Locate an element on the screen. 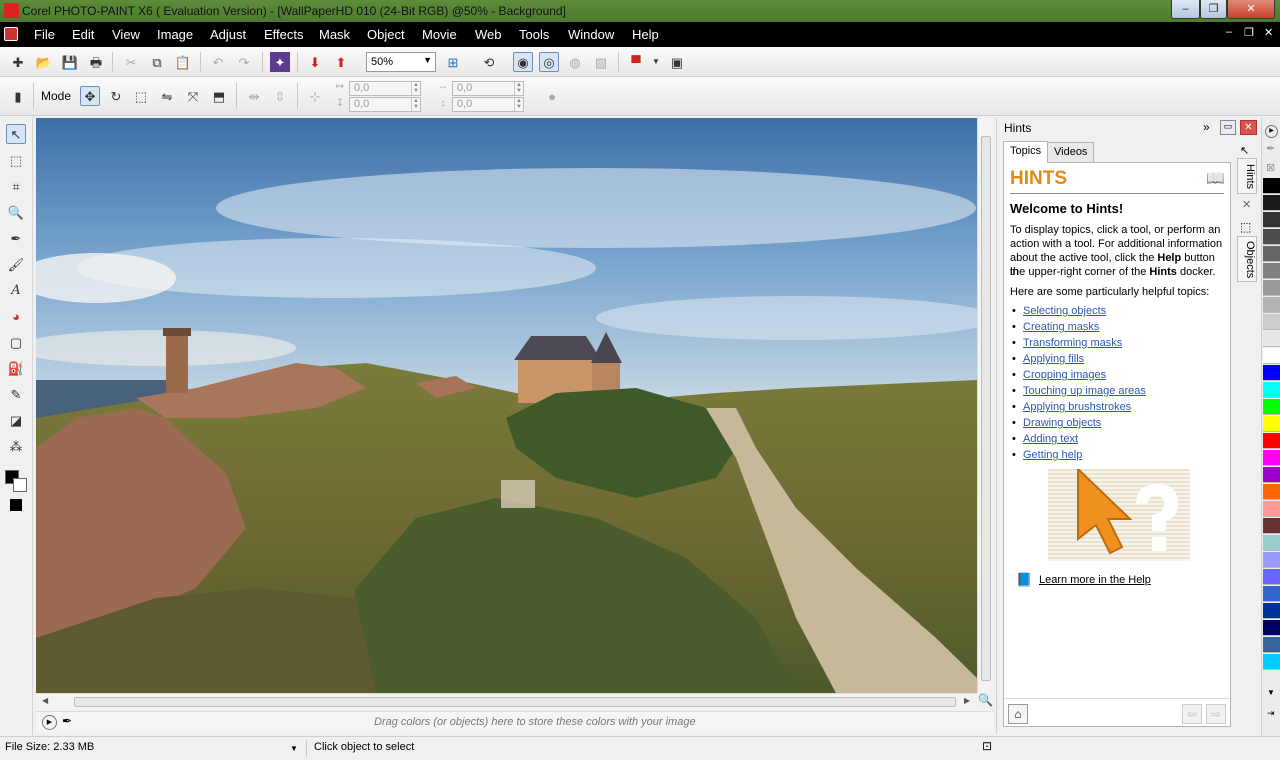 The width and height of the screenshot is (1280, 760). palette-play-icon: ▶ is located at coordinates (49, 722).